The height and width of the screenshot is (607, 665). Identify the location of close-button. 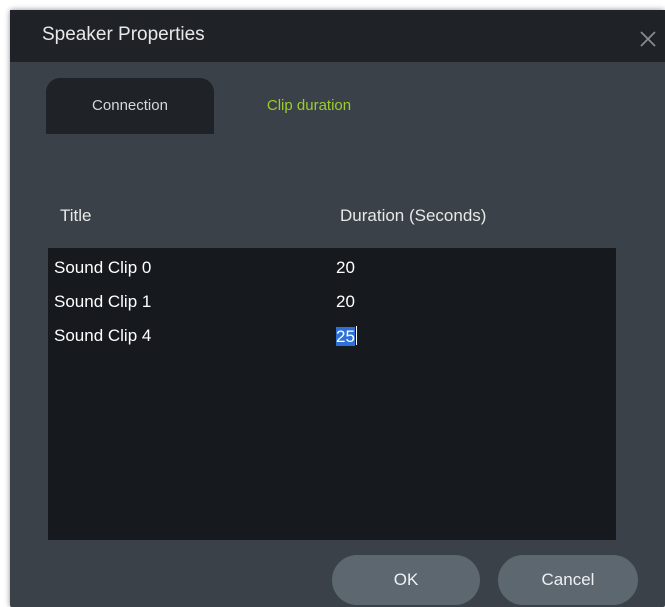
(648, 39).